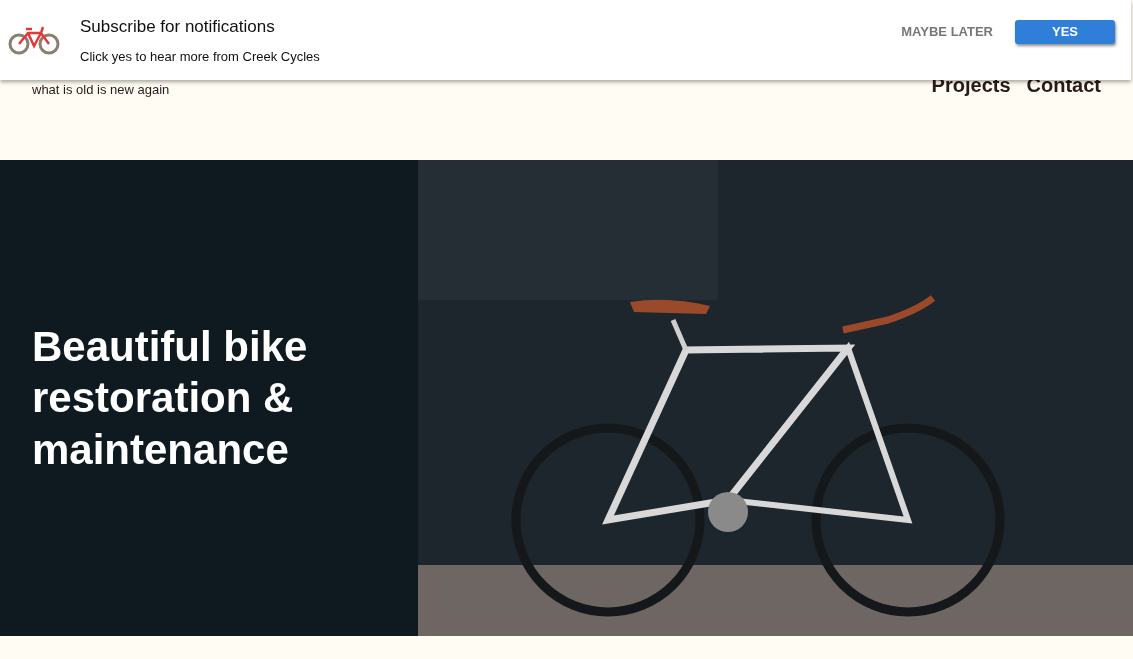 This screenshot has height=659, width=1133. I want to click on maybe-later-button: MAYBE LATER, so click(947, 32).